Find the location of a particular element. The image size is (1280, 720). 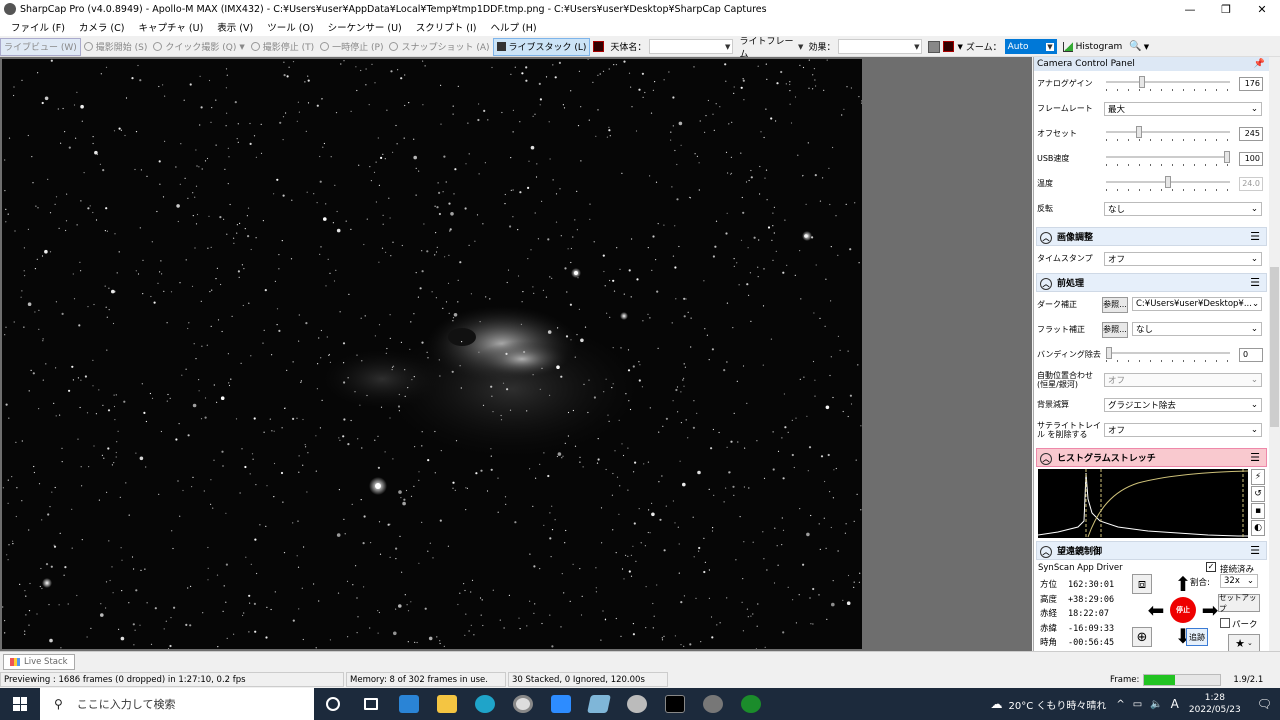

telescope-section-header: ︿ 望遠鏡制御 ☰ is located at coordinates (1151, 550).